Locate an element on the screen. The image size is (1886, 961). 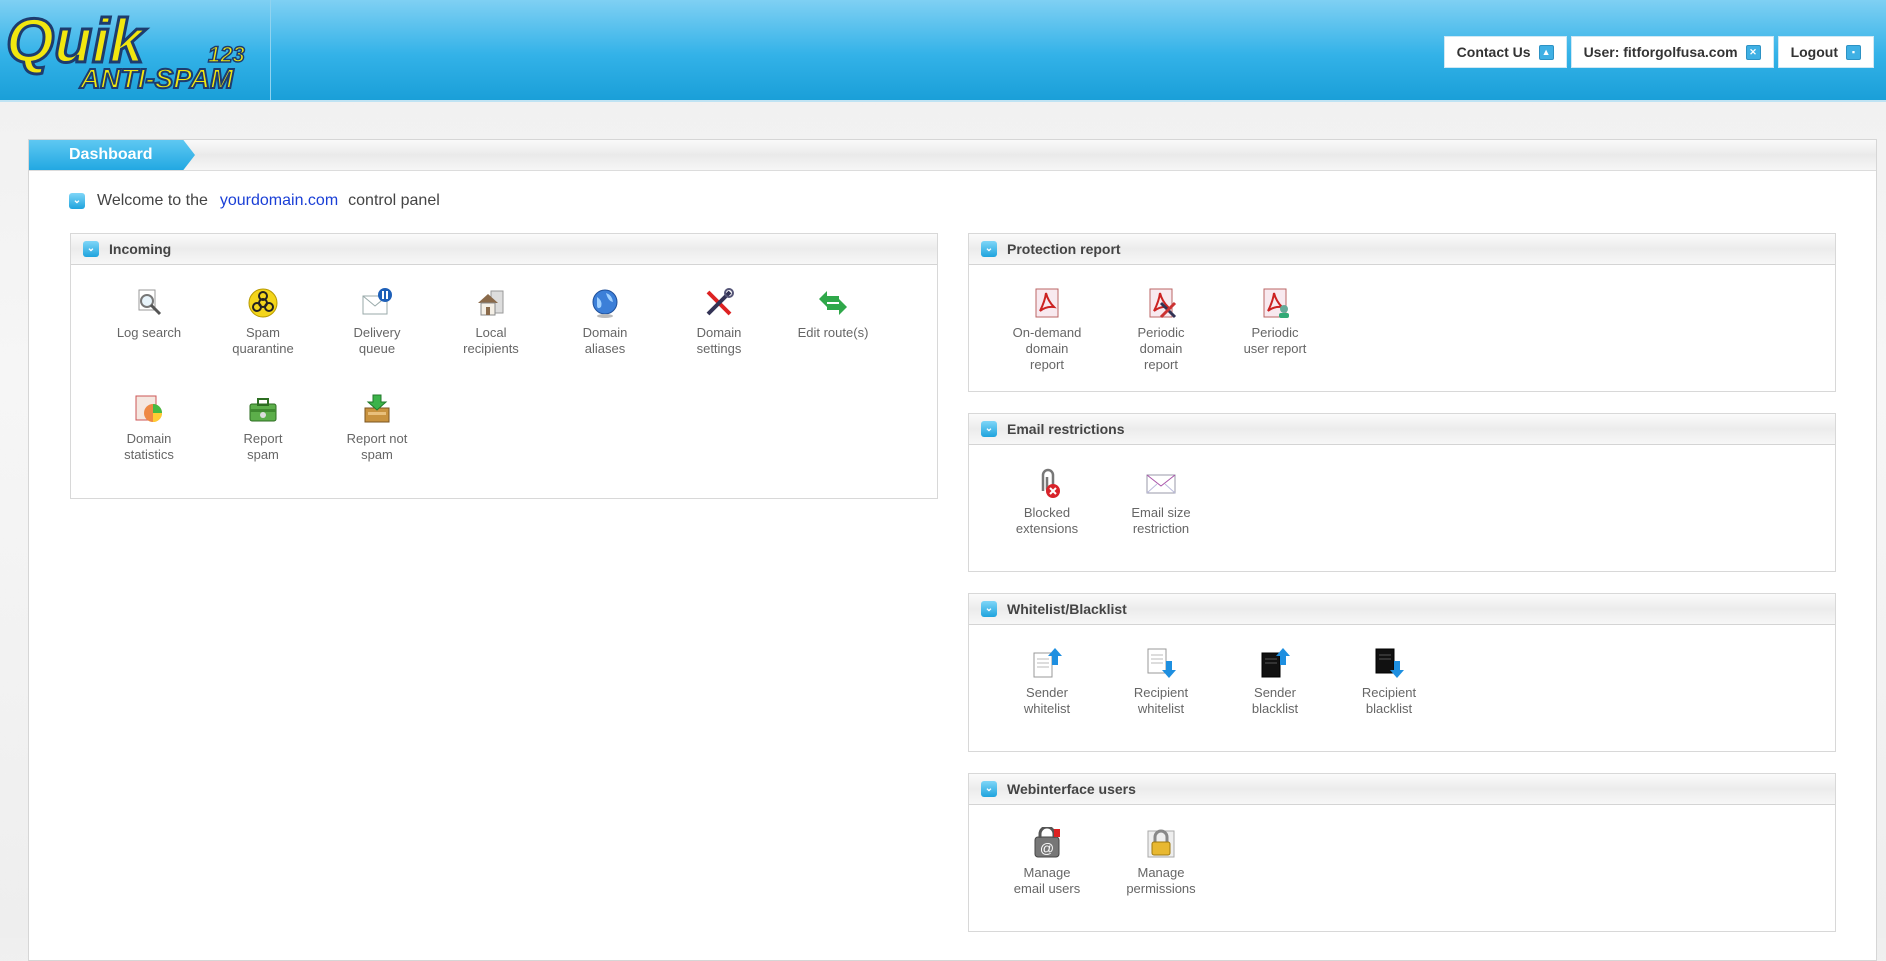
pdf-user-icon is located at coordinates (1275, 303).